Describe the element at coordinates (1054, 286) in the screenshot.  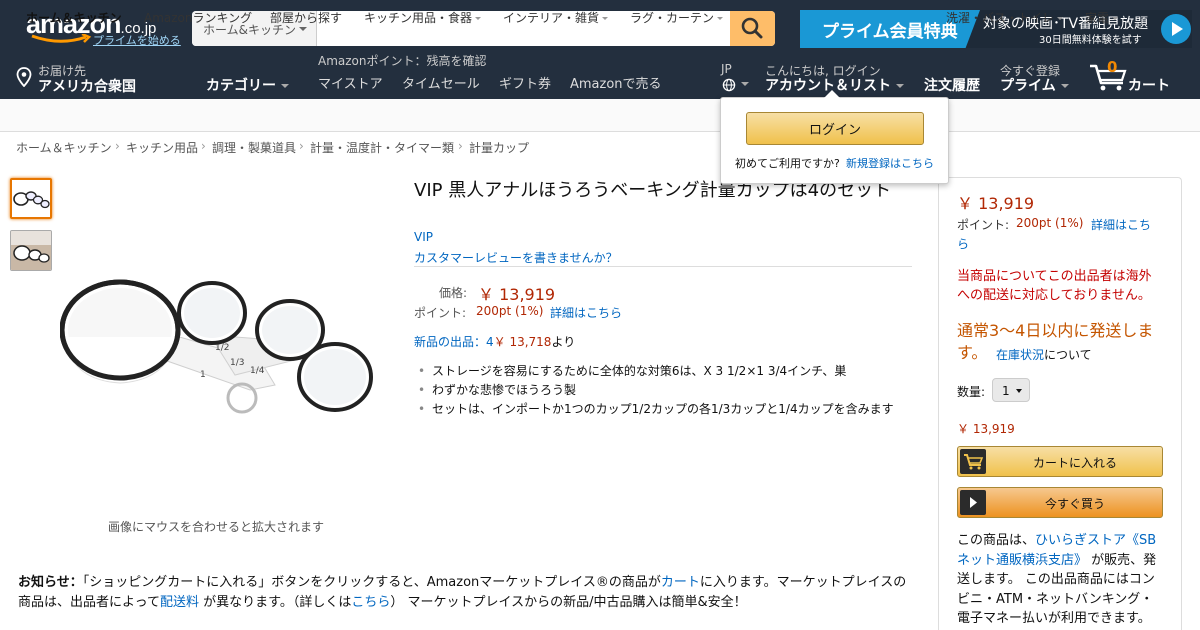
I see `shipping-warning: 当商品についてこの出品者は海外への配送に対応しておりません。` at that location.